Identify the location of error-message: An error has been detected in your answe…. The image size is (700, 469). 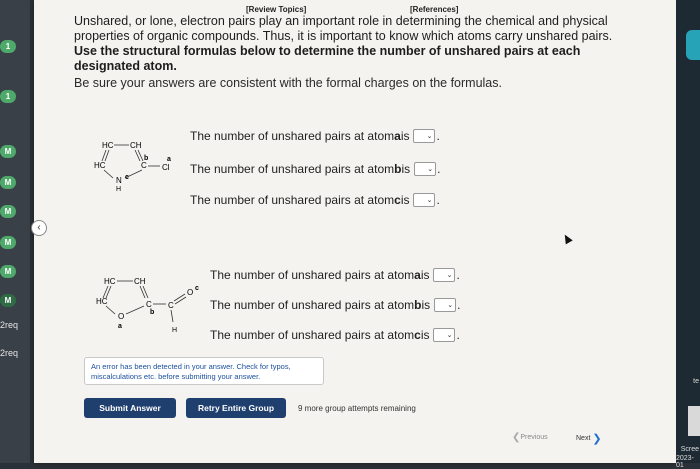
(204, 371).